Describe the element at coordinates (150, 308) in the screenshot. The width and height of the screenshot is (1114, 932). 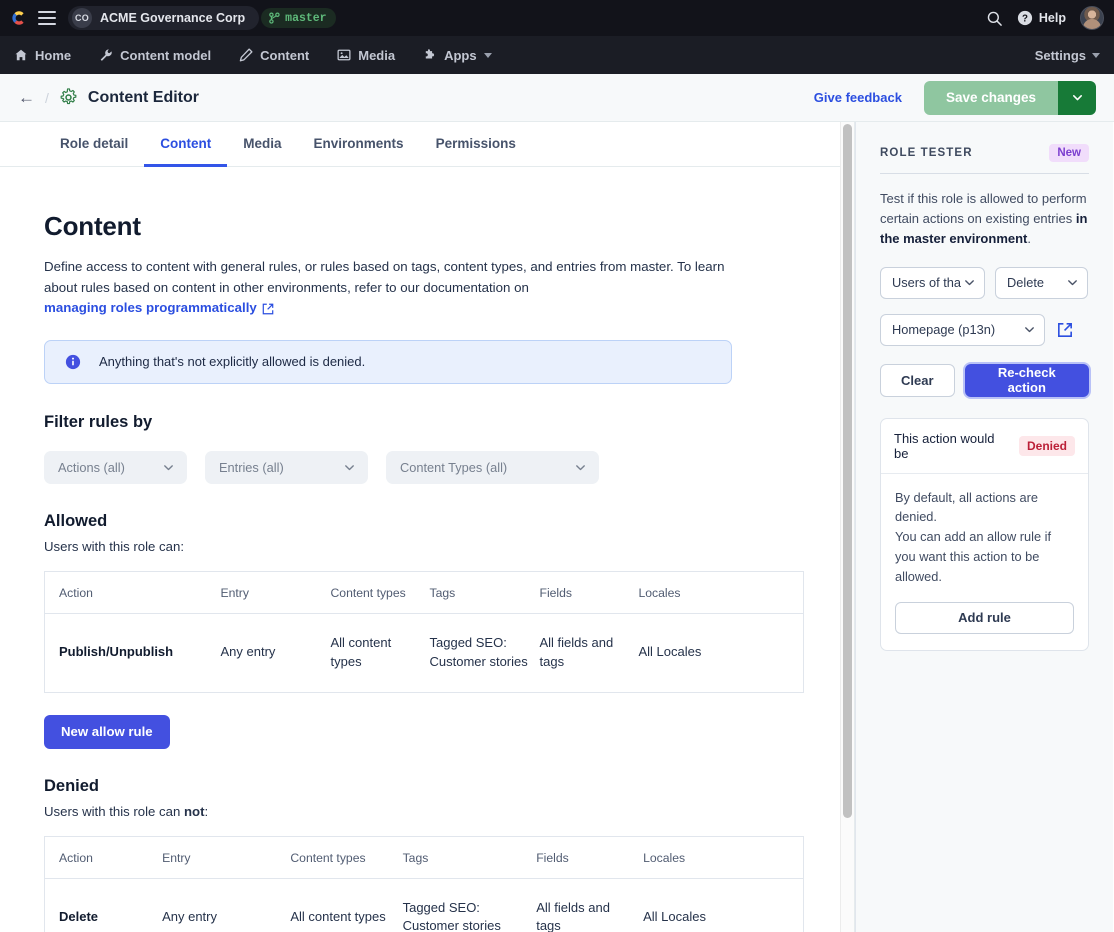
I see `docs-link-label: managing roles programmatically` at that location.